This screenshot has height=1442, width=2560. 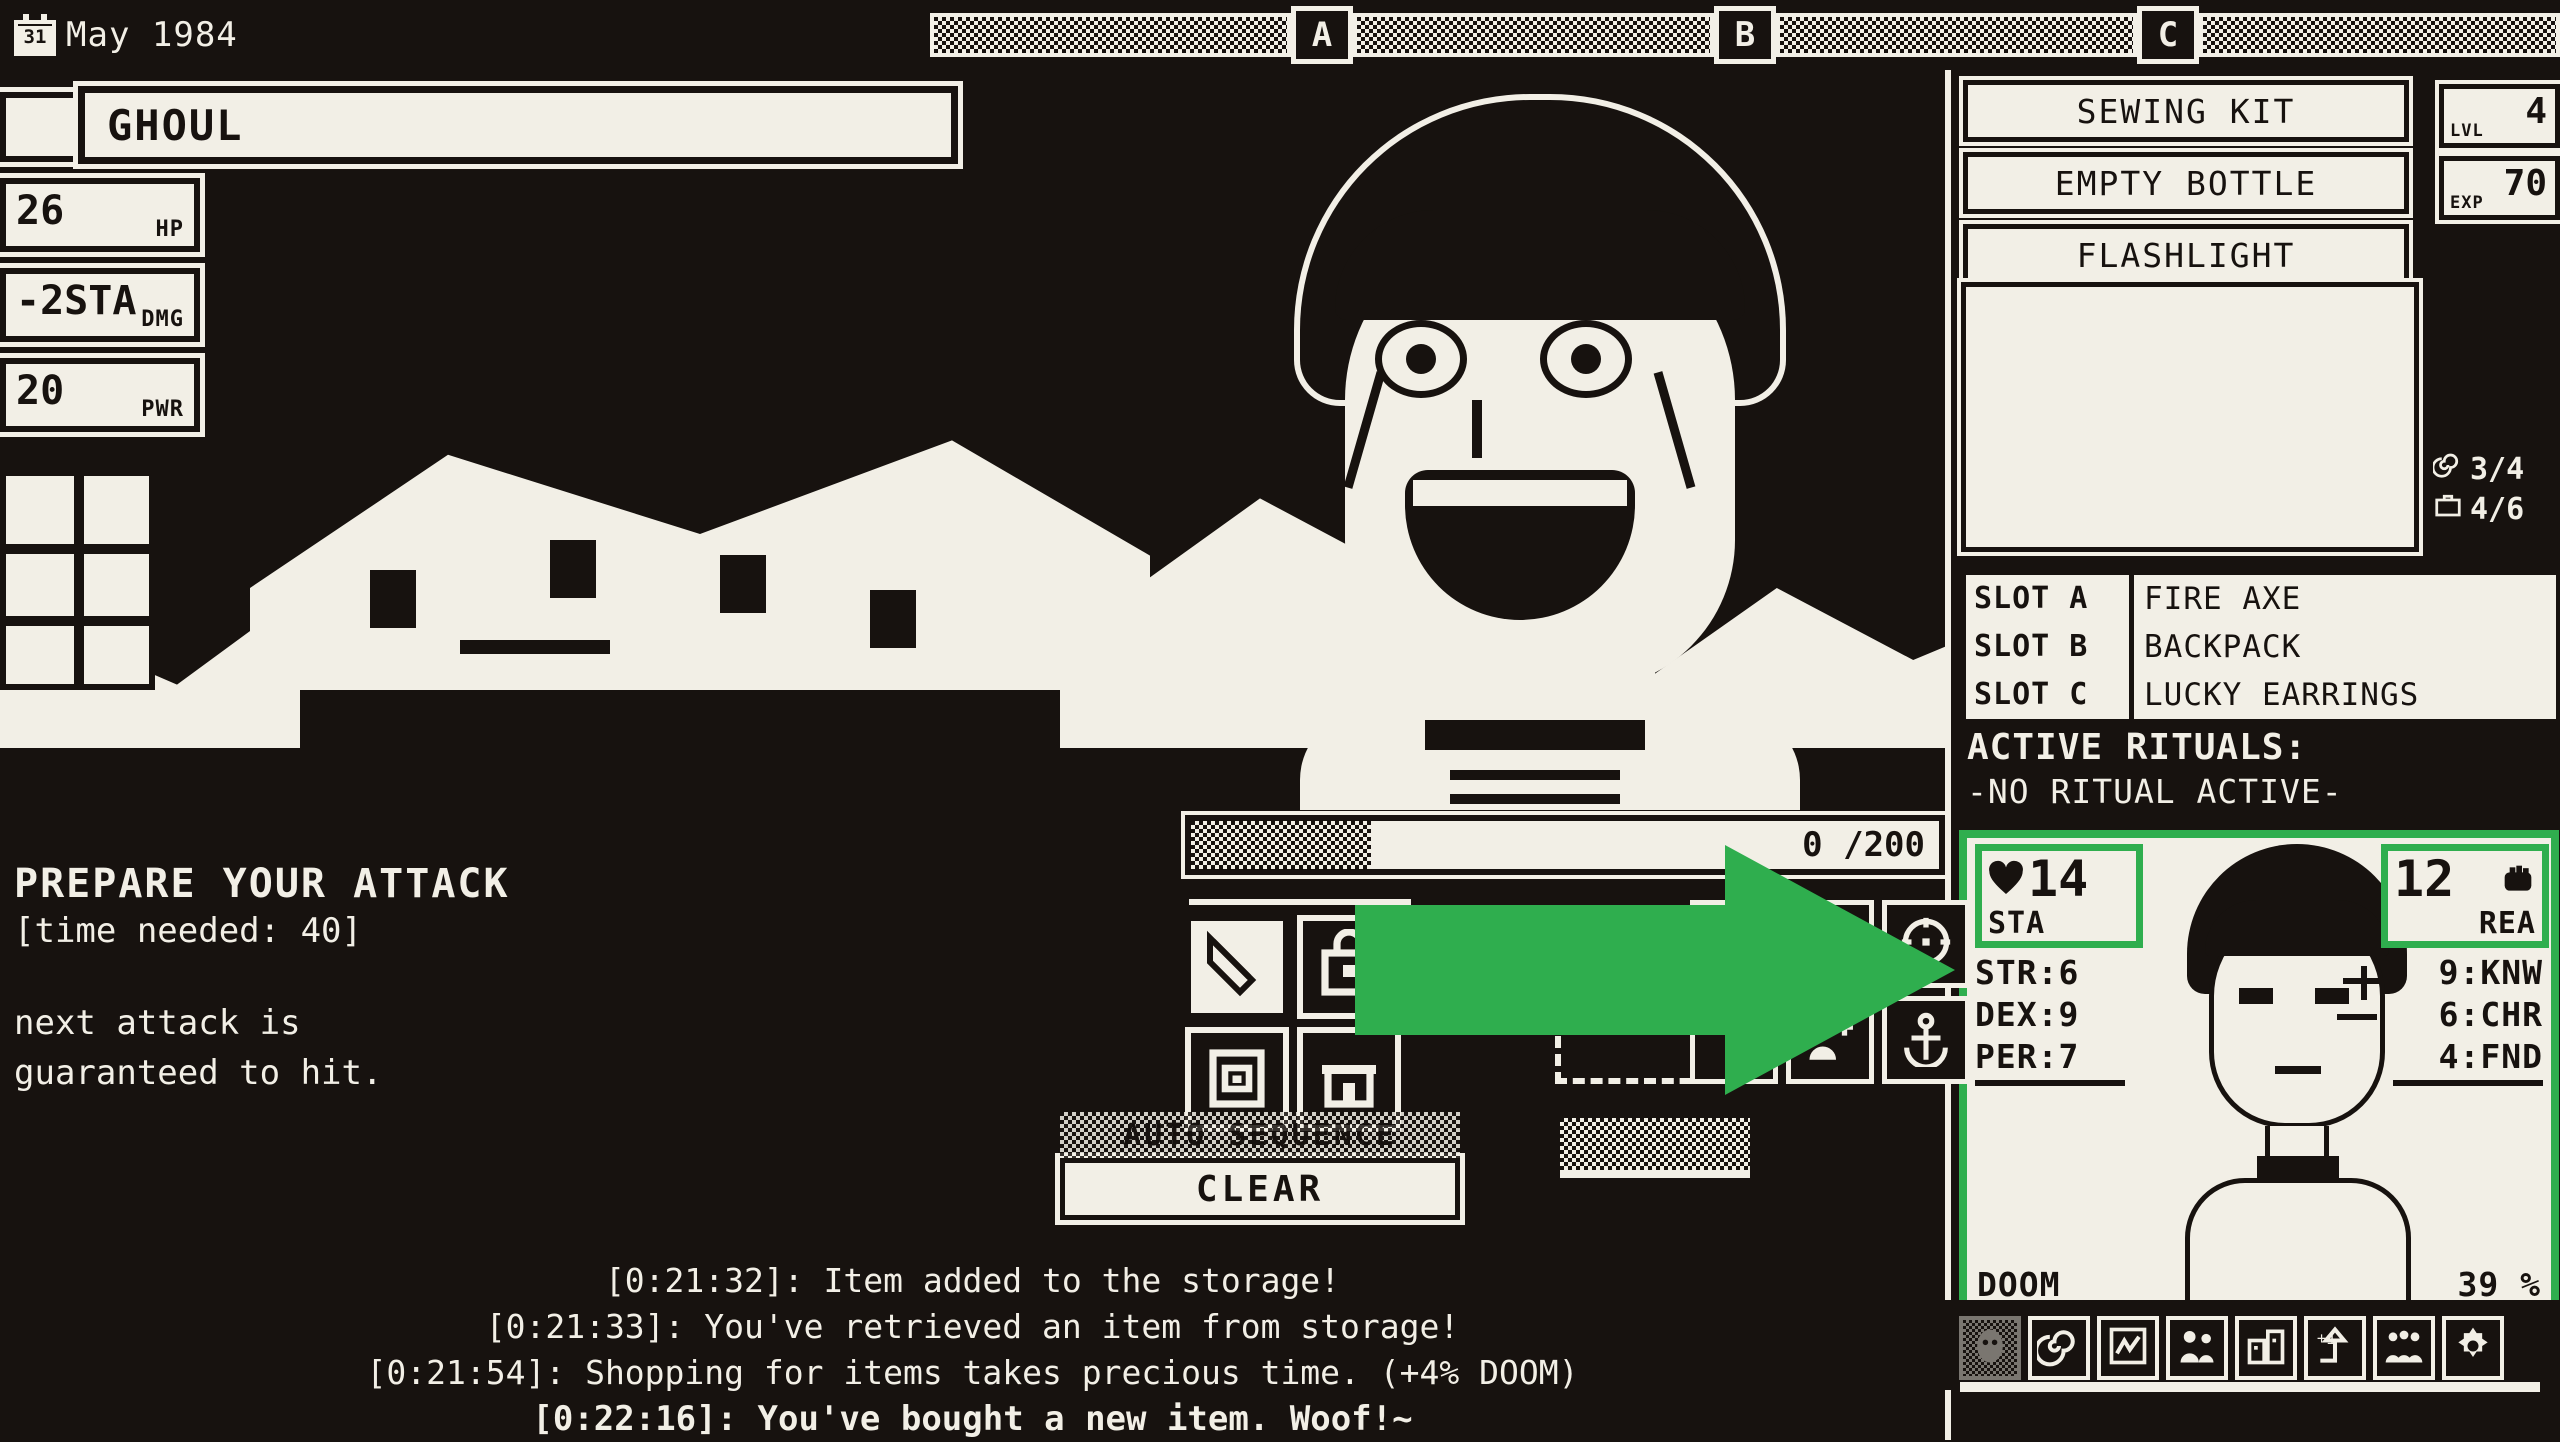 I want to click on ready-label: REA, so click(x=2507, y=923).